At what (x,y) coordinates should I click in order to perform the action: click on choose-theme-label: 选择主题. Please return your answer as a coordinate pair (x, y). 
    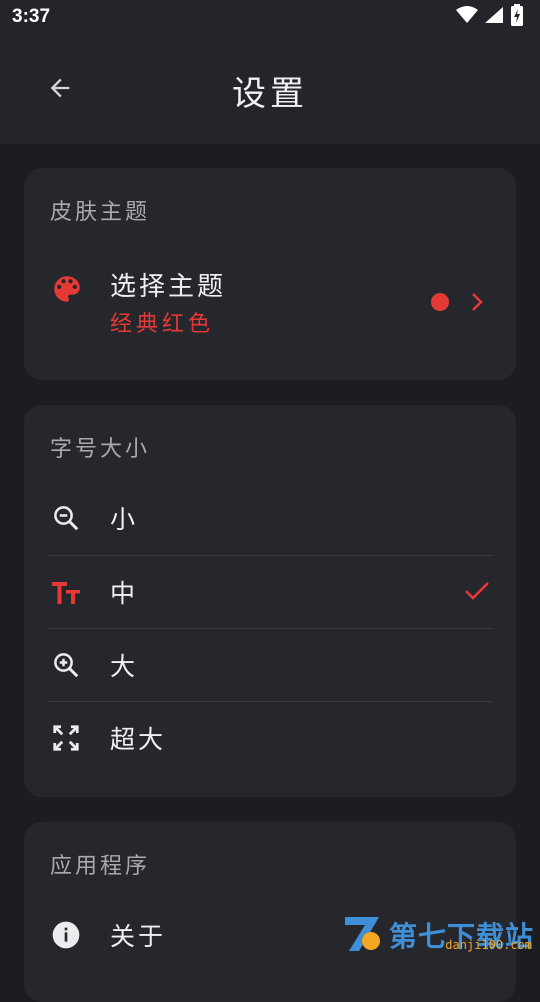
    Looking at the image, I should click on (168, 287).